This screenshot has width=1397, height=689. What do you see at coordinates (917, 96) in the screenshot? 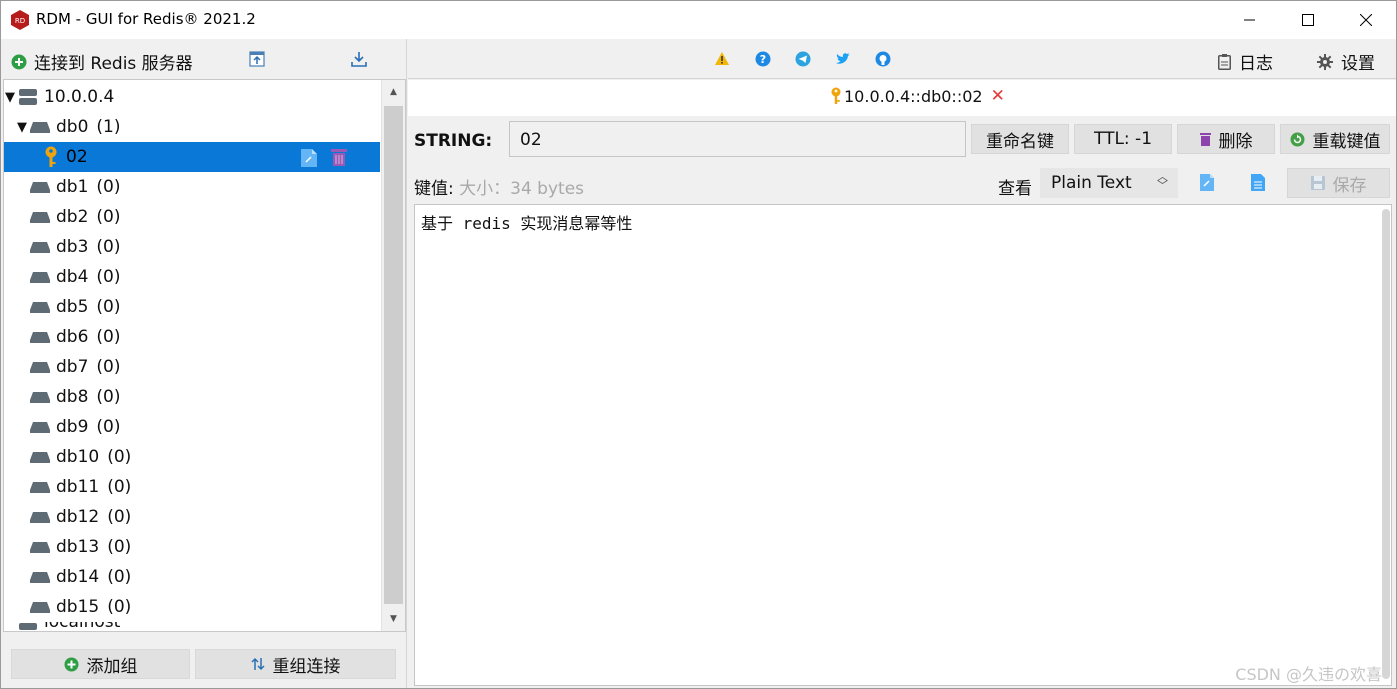
I see `tab-key: 10.0.0.4::db0::02 ✕` at bounding box center [917, 96].